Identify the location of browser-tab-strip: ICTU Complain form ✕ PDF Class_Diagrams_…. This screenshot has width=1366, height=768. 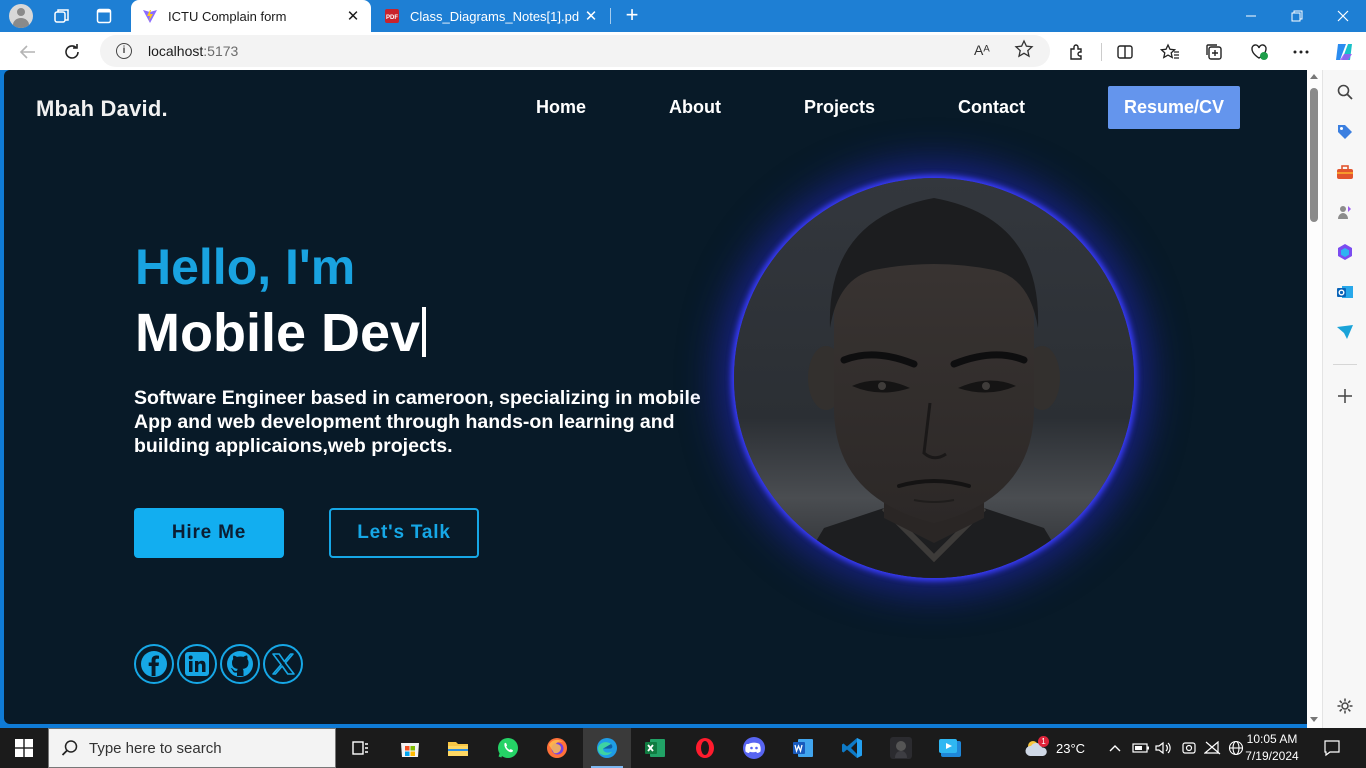
(683, 16).